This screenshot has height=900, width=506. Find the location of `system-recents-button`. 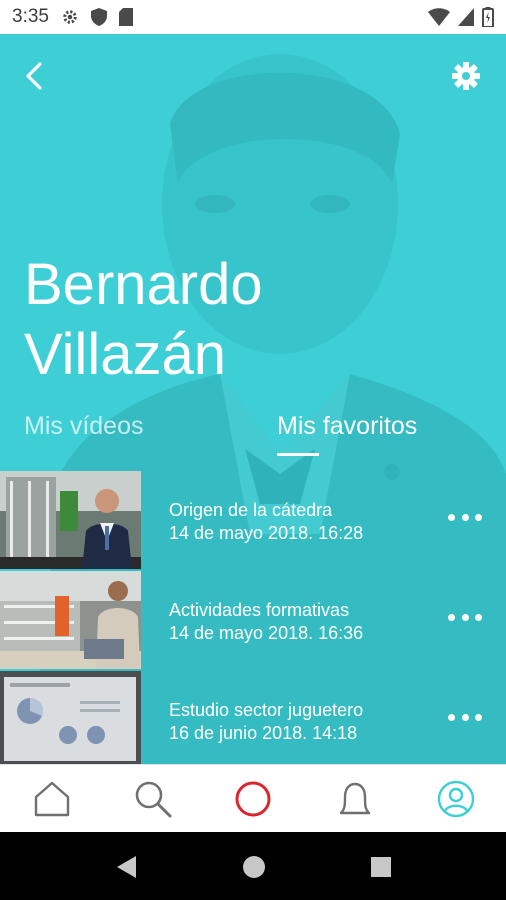

system-recents-button is located at coordinates (381, 867).